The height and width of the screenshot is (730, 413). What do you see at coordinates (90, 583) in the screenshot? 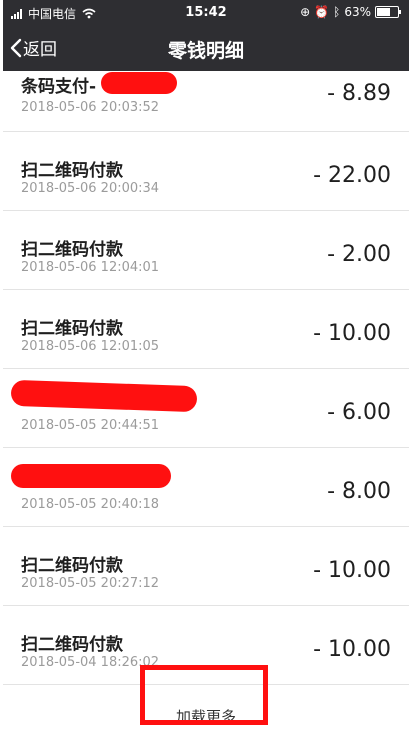
I see `transaction-time: 2018-05-05 20:27:12` at bounding box center [90, 583].